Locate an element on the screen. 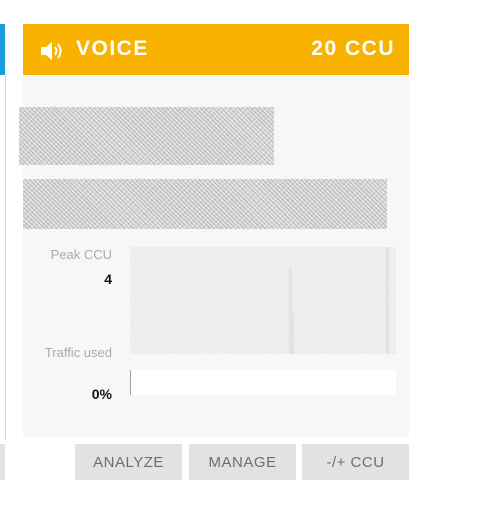 Image resolution: width=485 pixels, height=508 pixels. card-header: VOICE 20 CCU is located at coordinates (216, 49).